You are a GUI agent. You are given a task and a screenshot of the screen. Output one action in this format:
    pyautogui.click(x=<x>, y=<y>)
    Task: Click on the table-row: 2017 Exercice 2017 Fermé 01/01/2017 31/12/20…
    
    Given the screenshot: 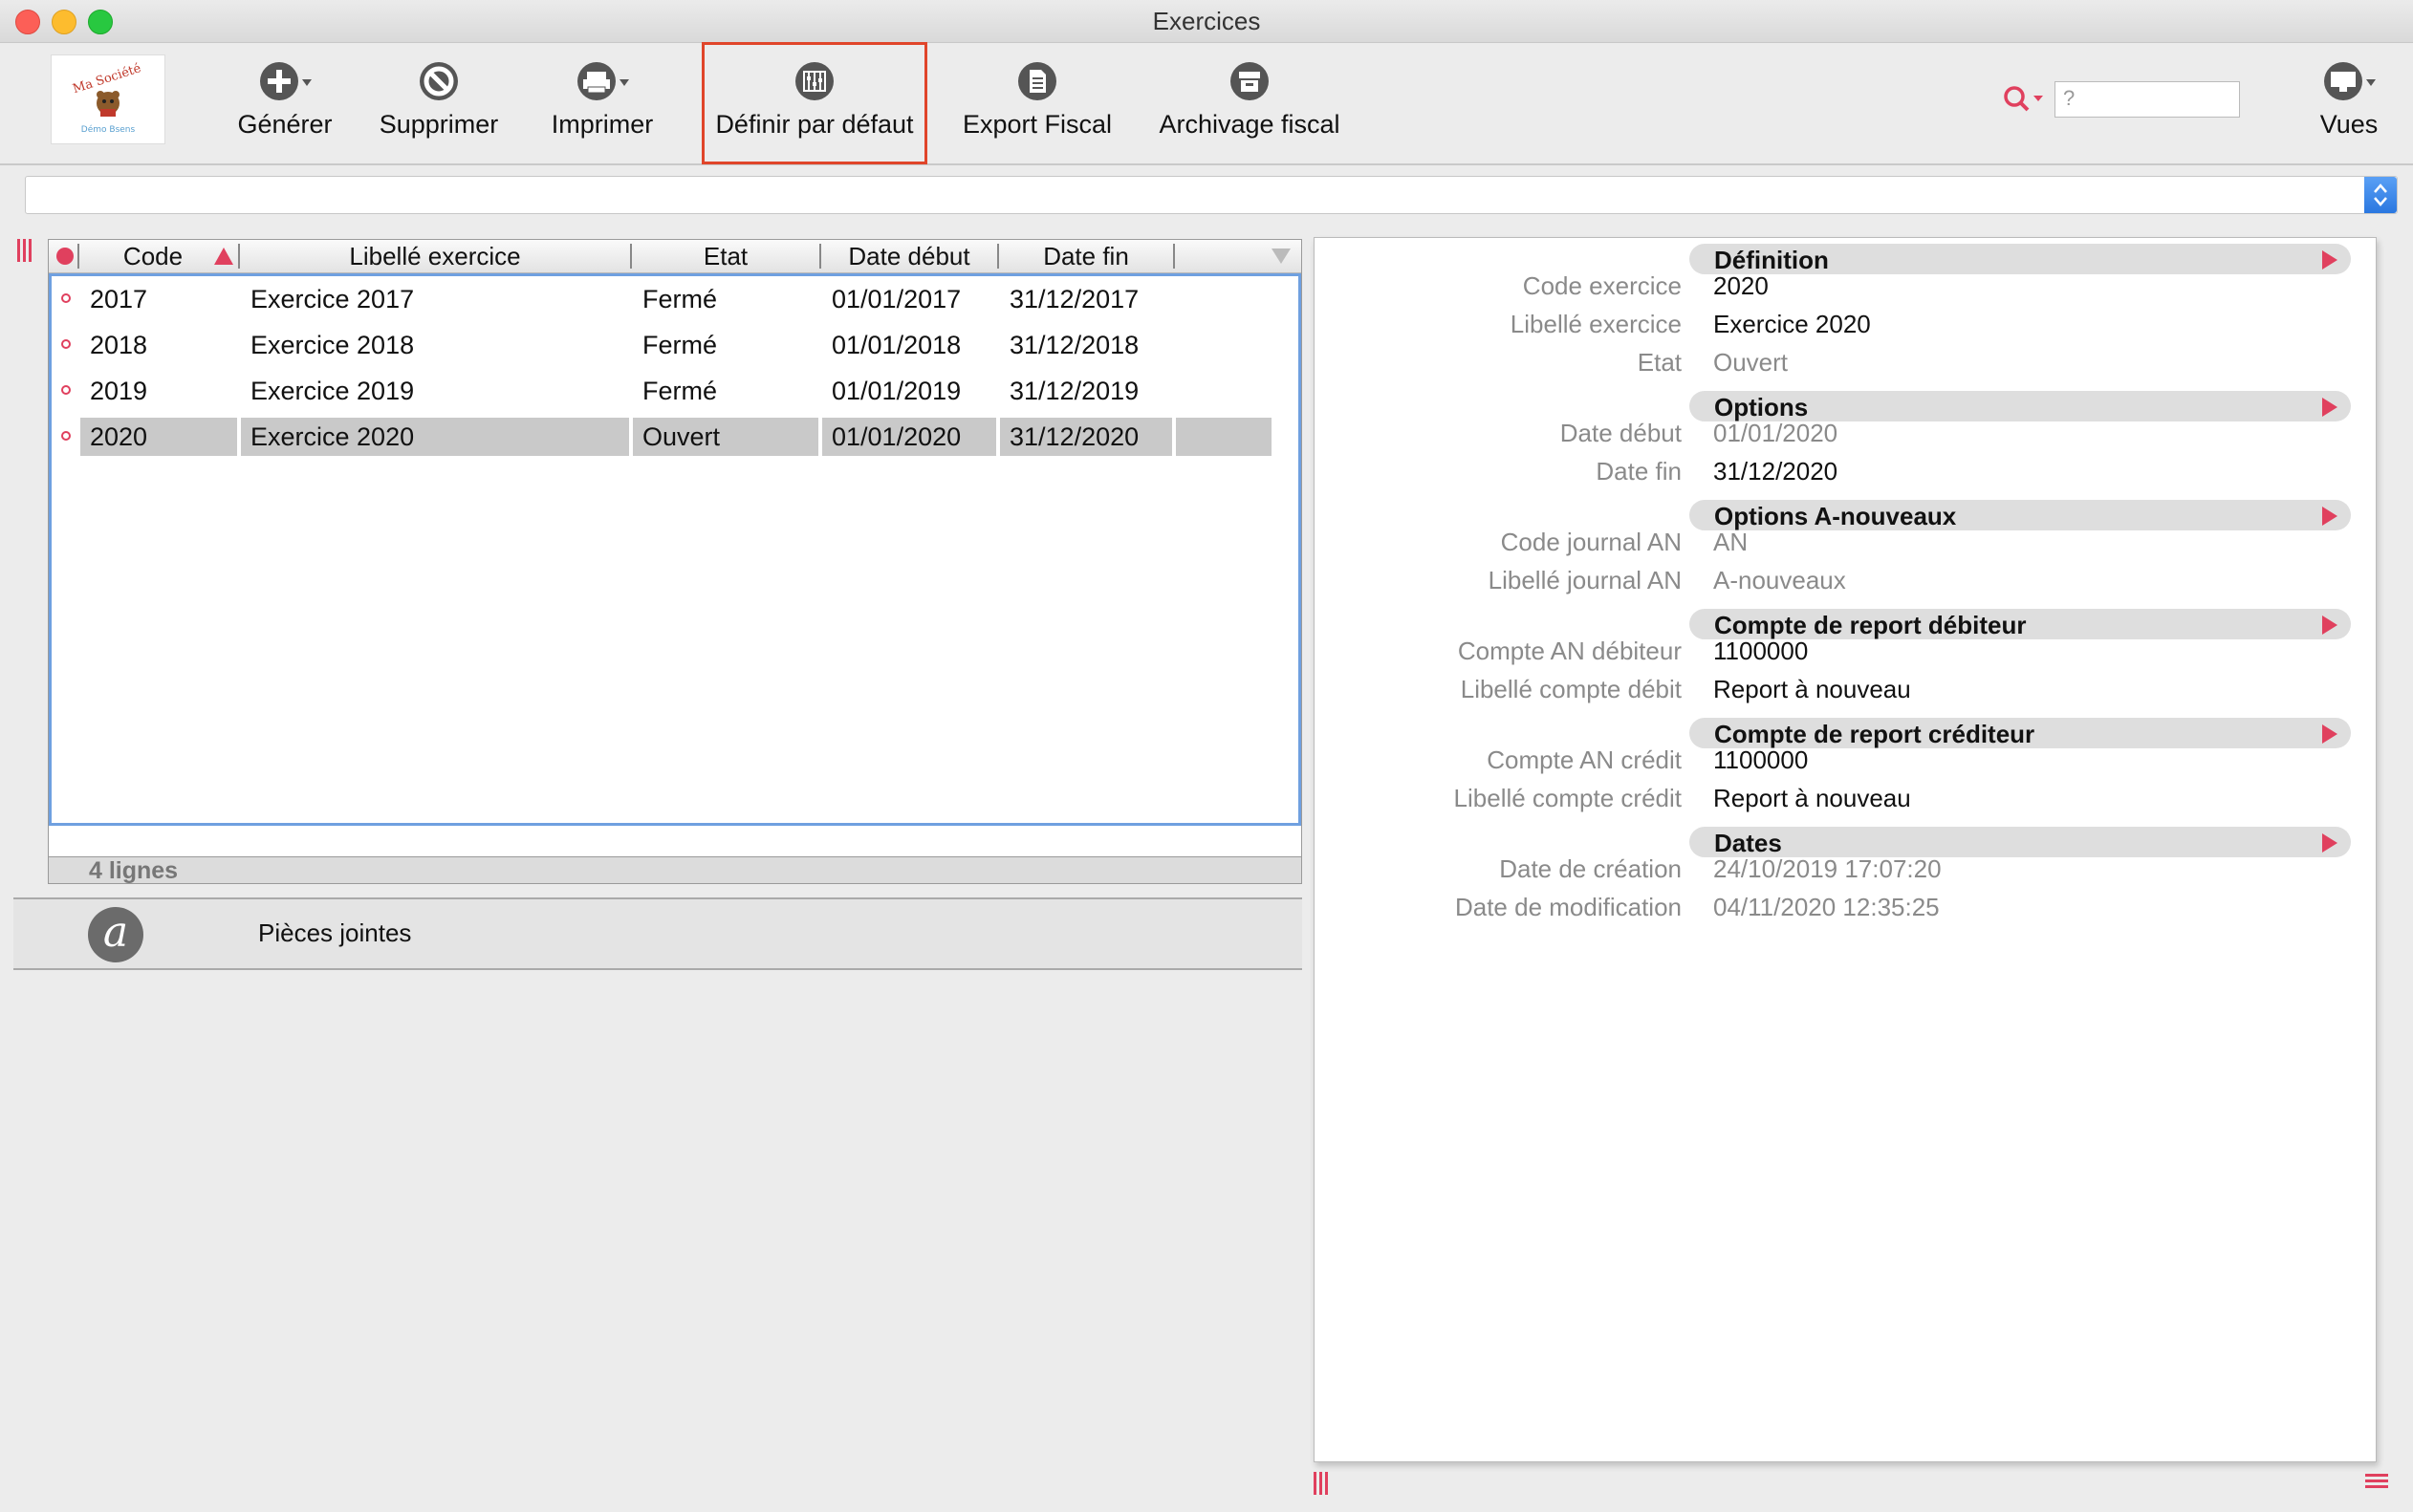 What is the action you would take?
    pyautogui.click(x=673, y=298)
    